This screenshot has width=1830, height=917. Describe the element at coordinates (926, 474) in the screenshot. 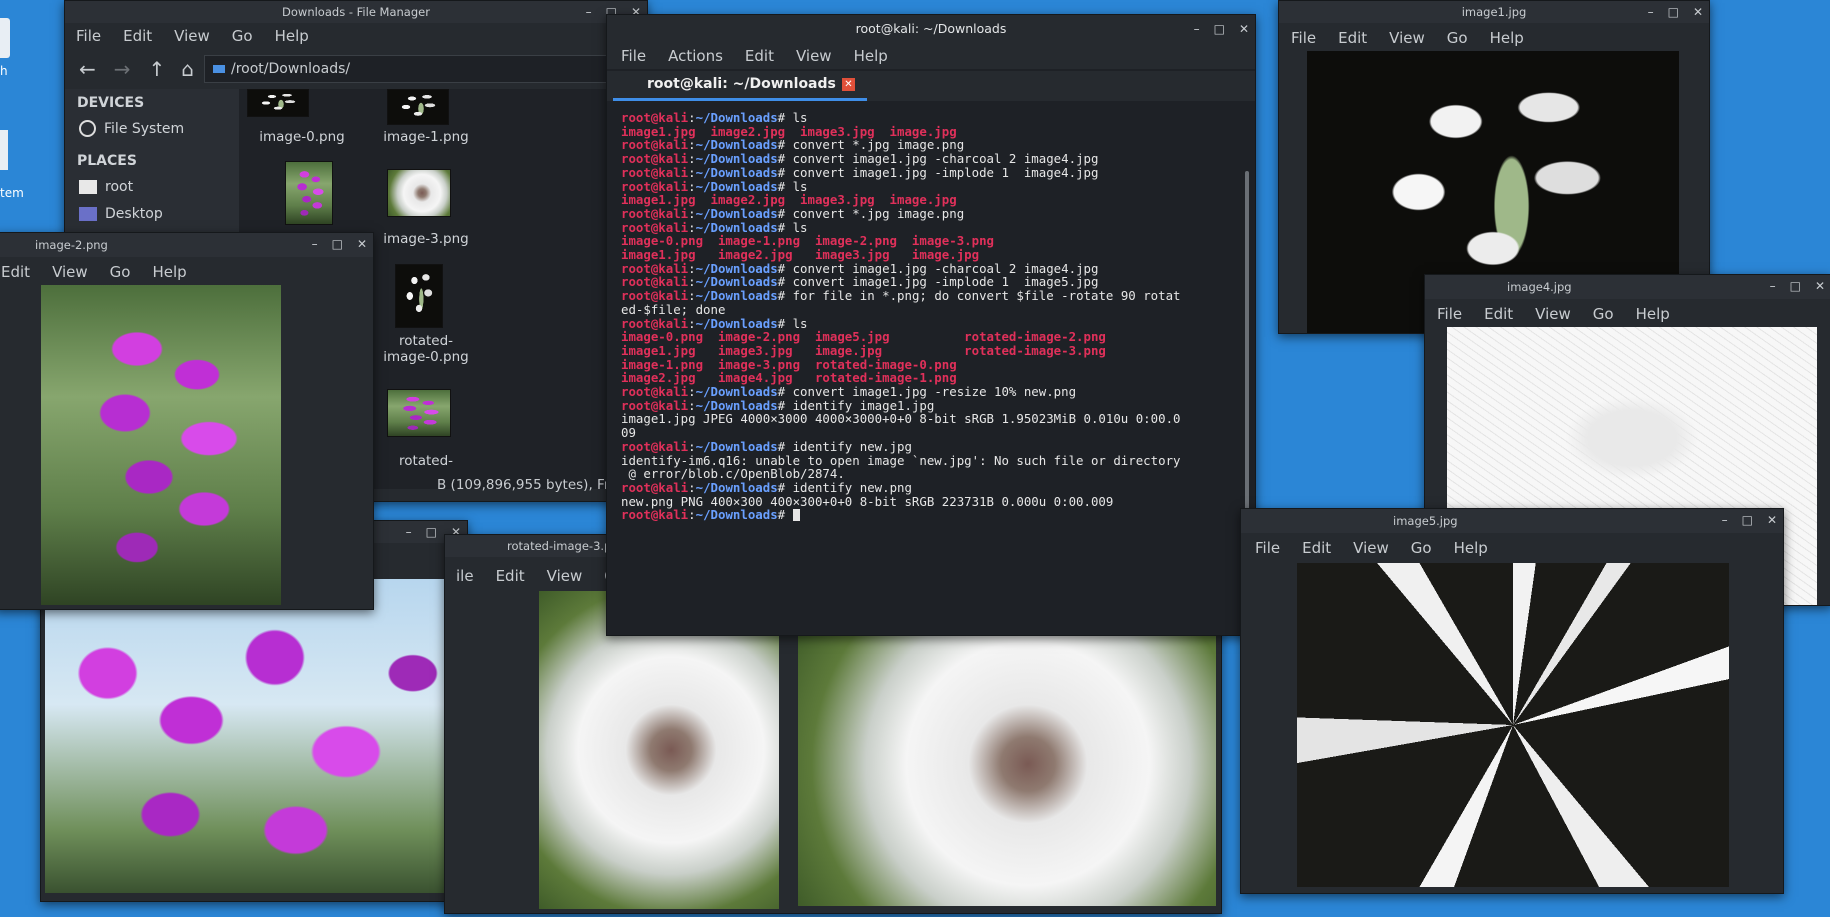

I see `terminal-output-line: @ error/blob.c/OpenBlob/2874.` at that location.